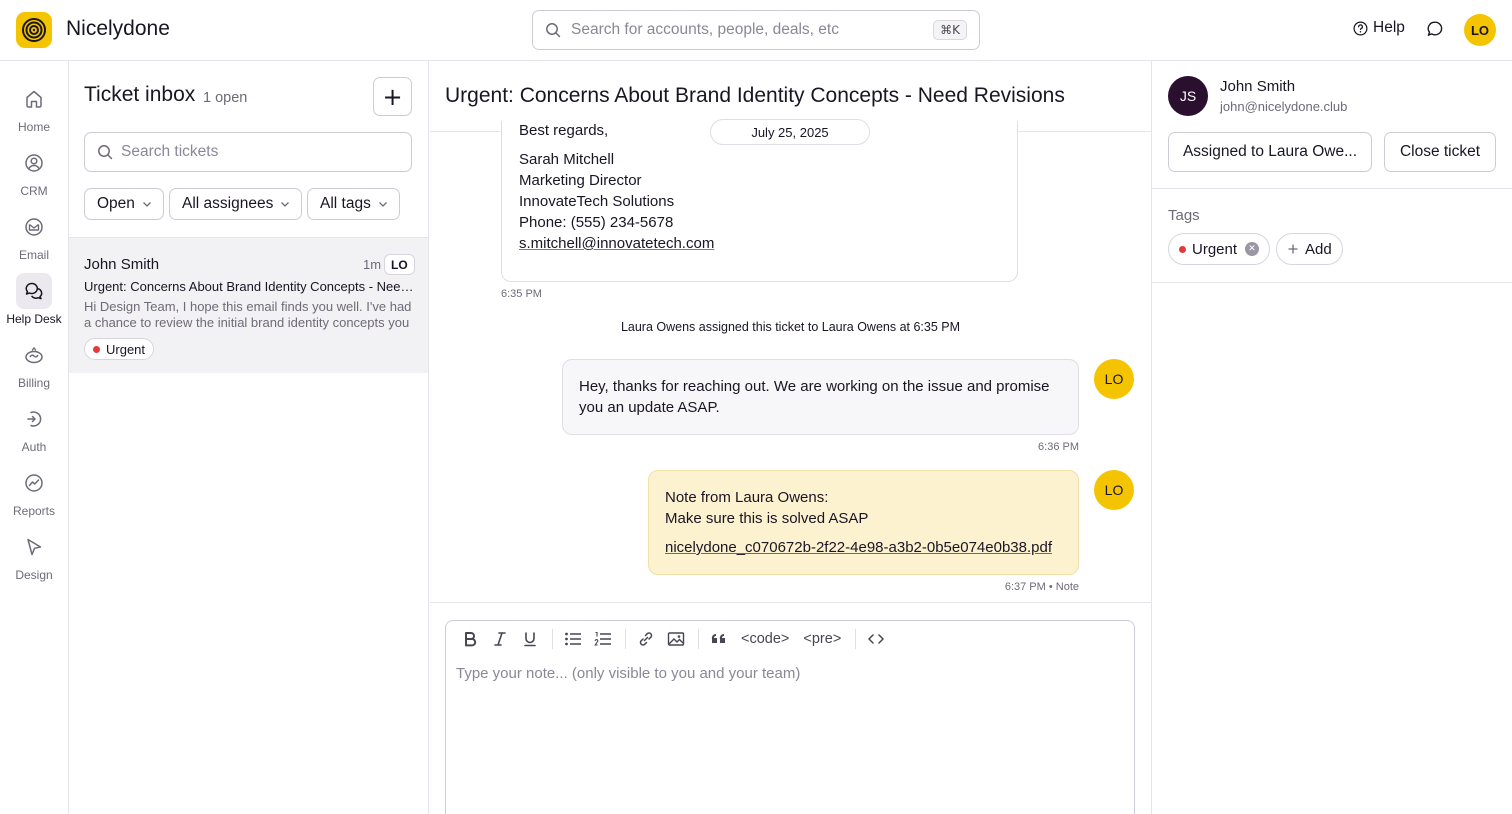  I want to click on ticket-search, so click(248, 152).